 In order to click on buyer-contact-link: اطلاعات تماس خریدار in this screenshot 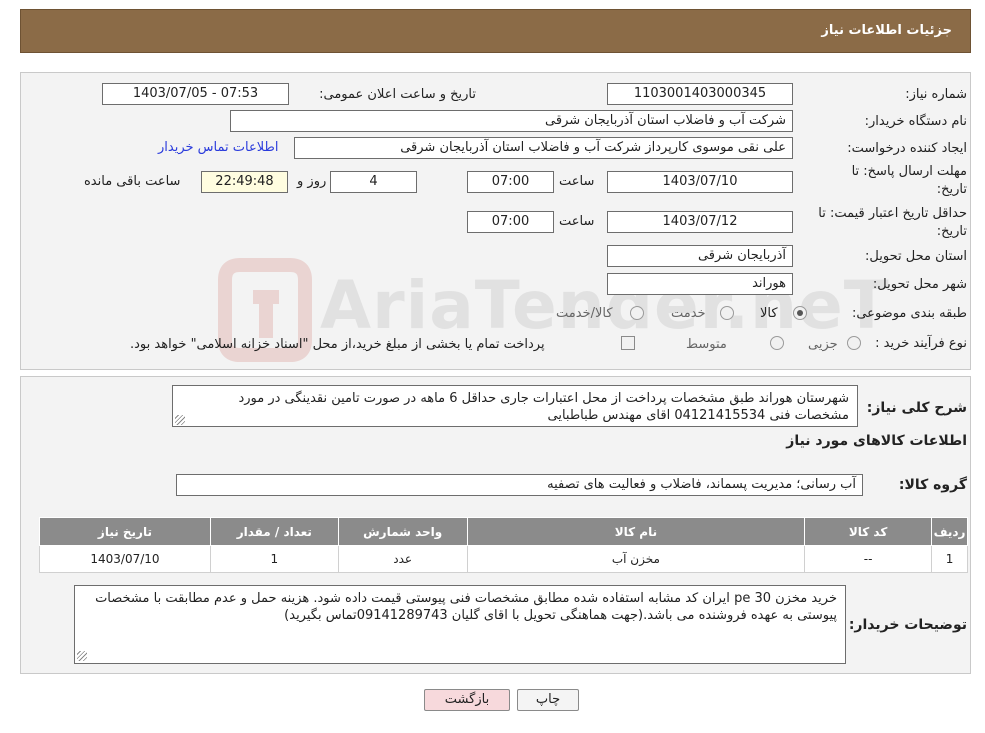, I will do `click(218, 147)`.